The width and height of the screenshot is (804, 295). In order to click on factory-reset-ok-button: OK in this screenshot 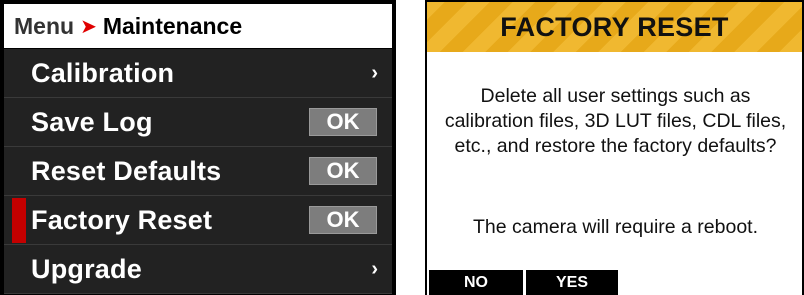, I will do `click(343, 220)`.